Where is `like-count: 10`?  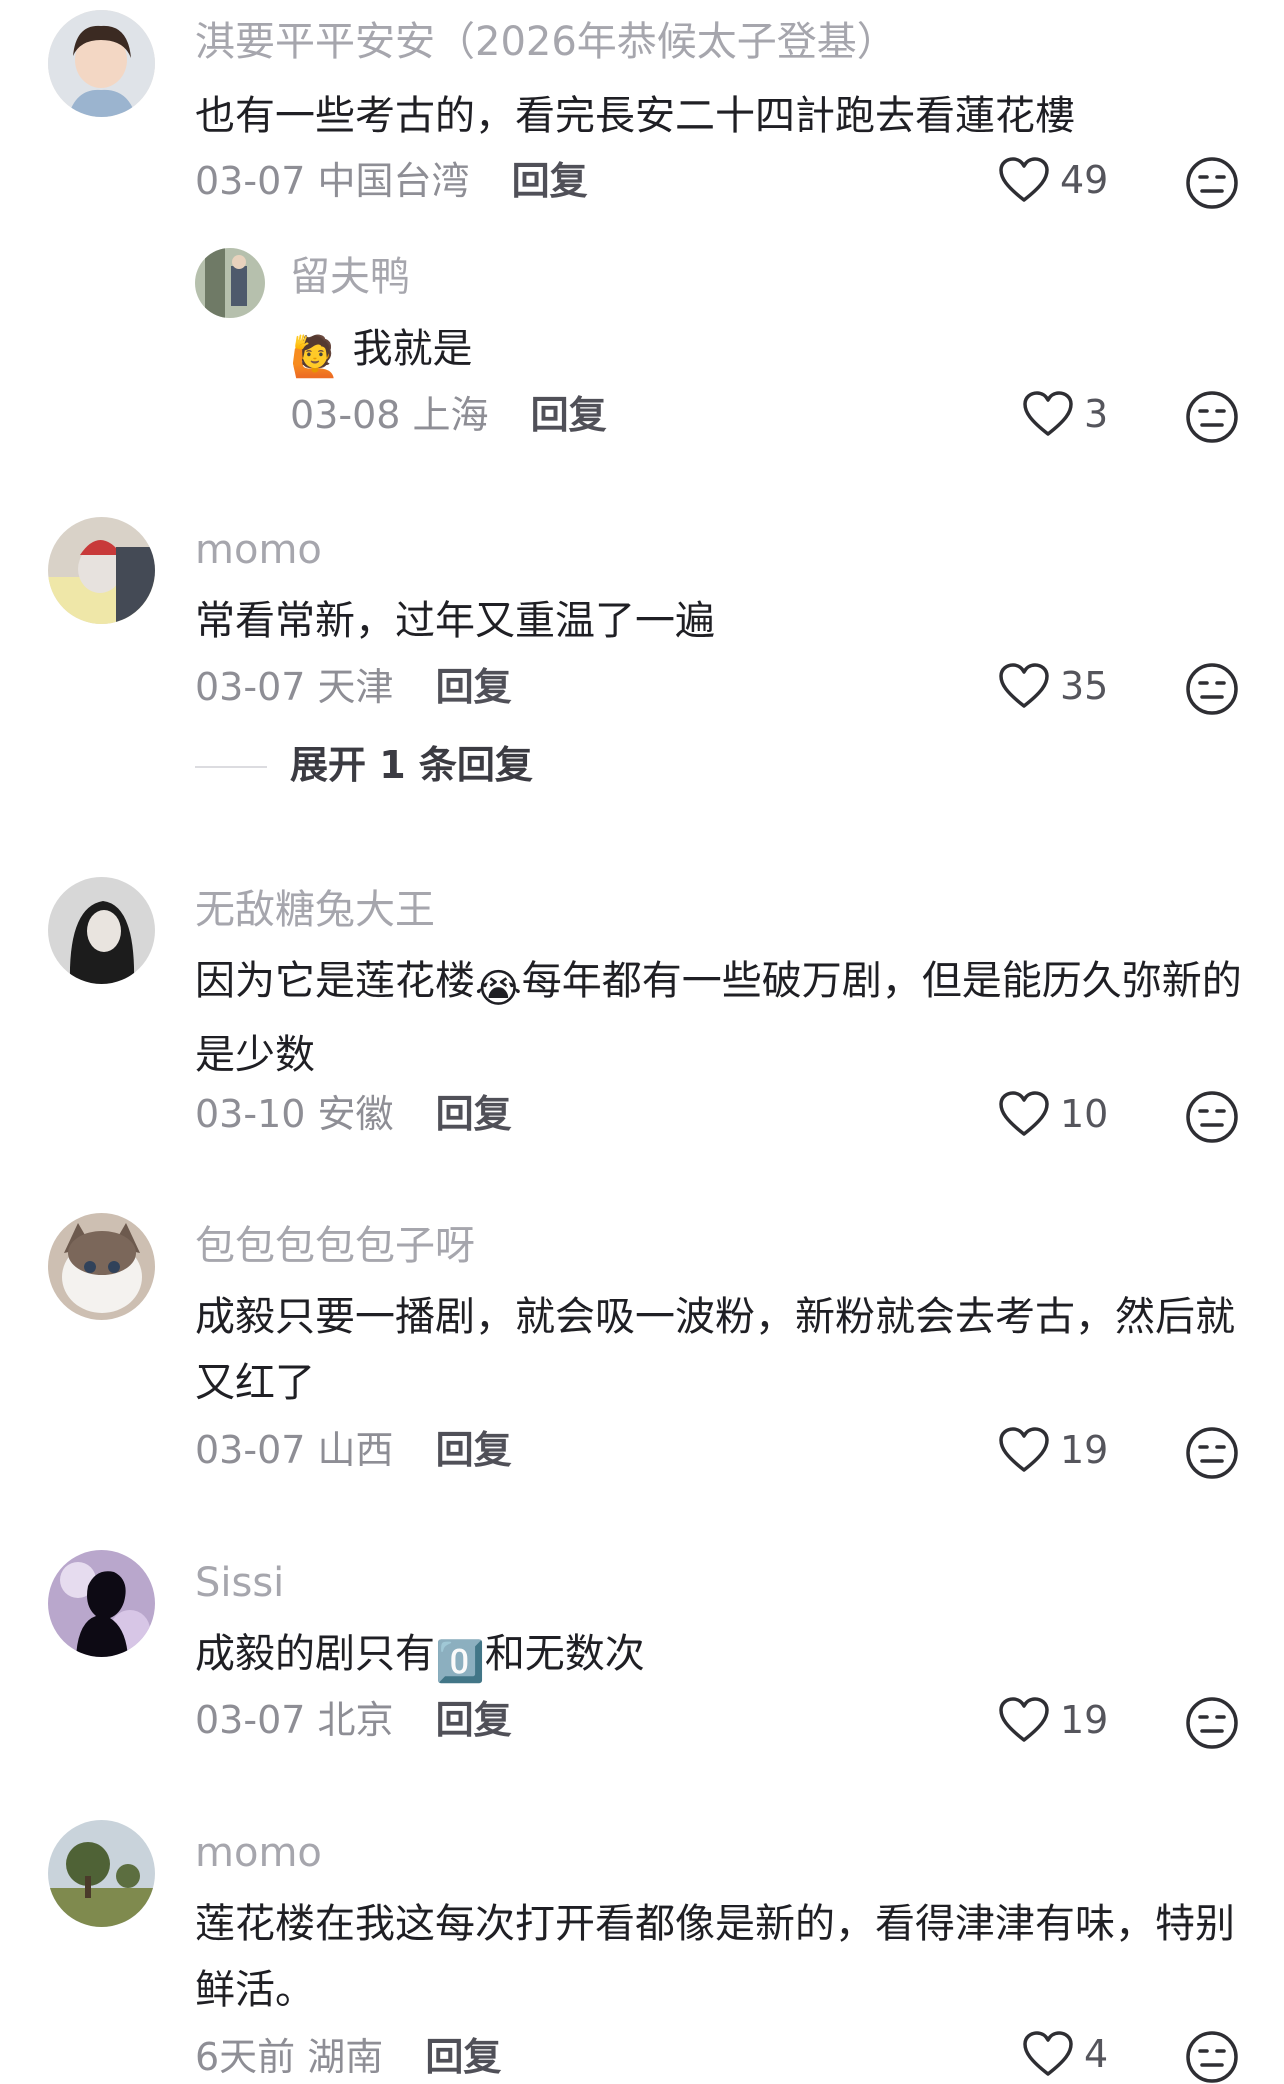 like-count: 10 is located at coordinates (1084, 1114).